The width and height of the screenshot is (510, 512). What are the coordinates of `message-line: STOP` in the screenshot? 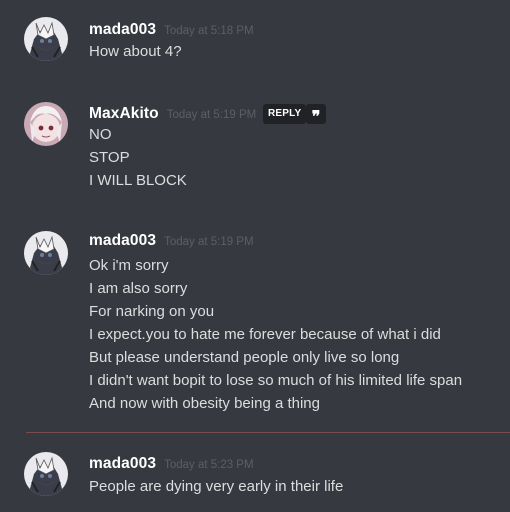 It's located at (109, 157).